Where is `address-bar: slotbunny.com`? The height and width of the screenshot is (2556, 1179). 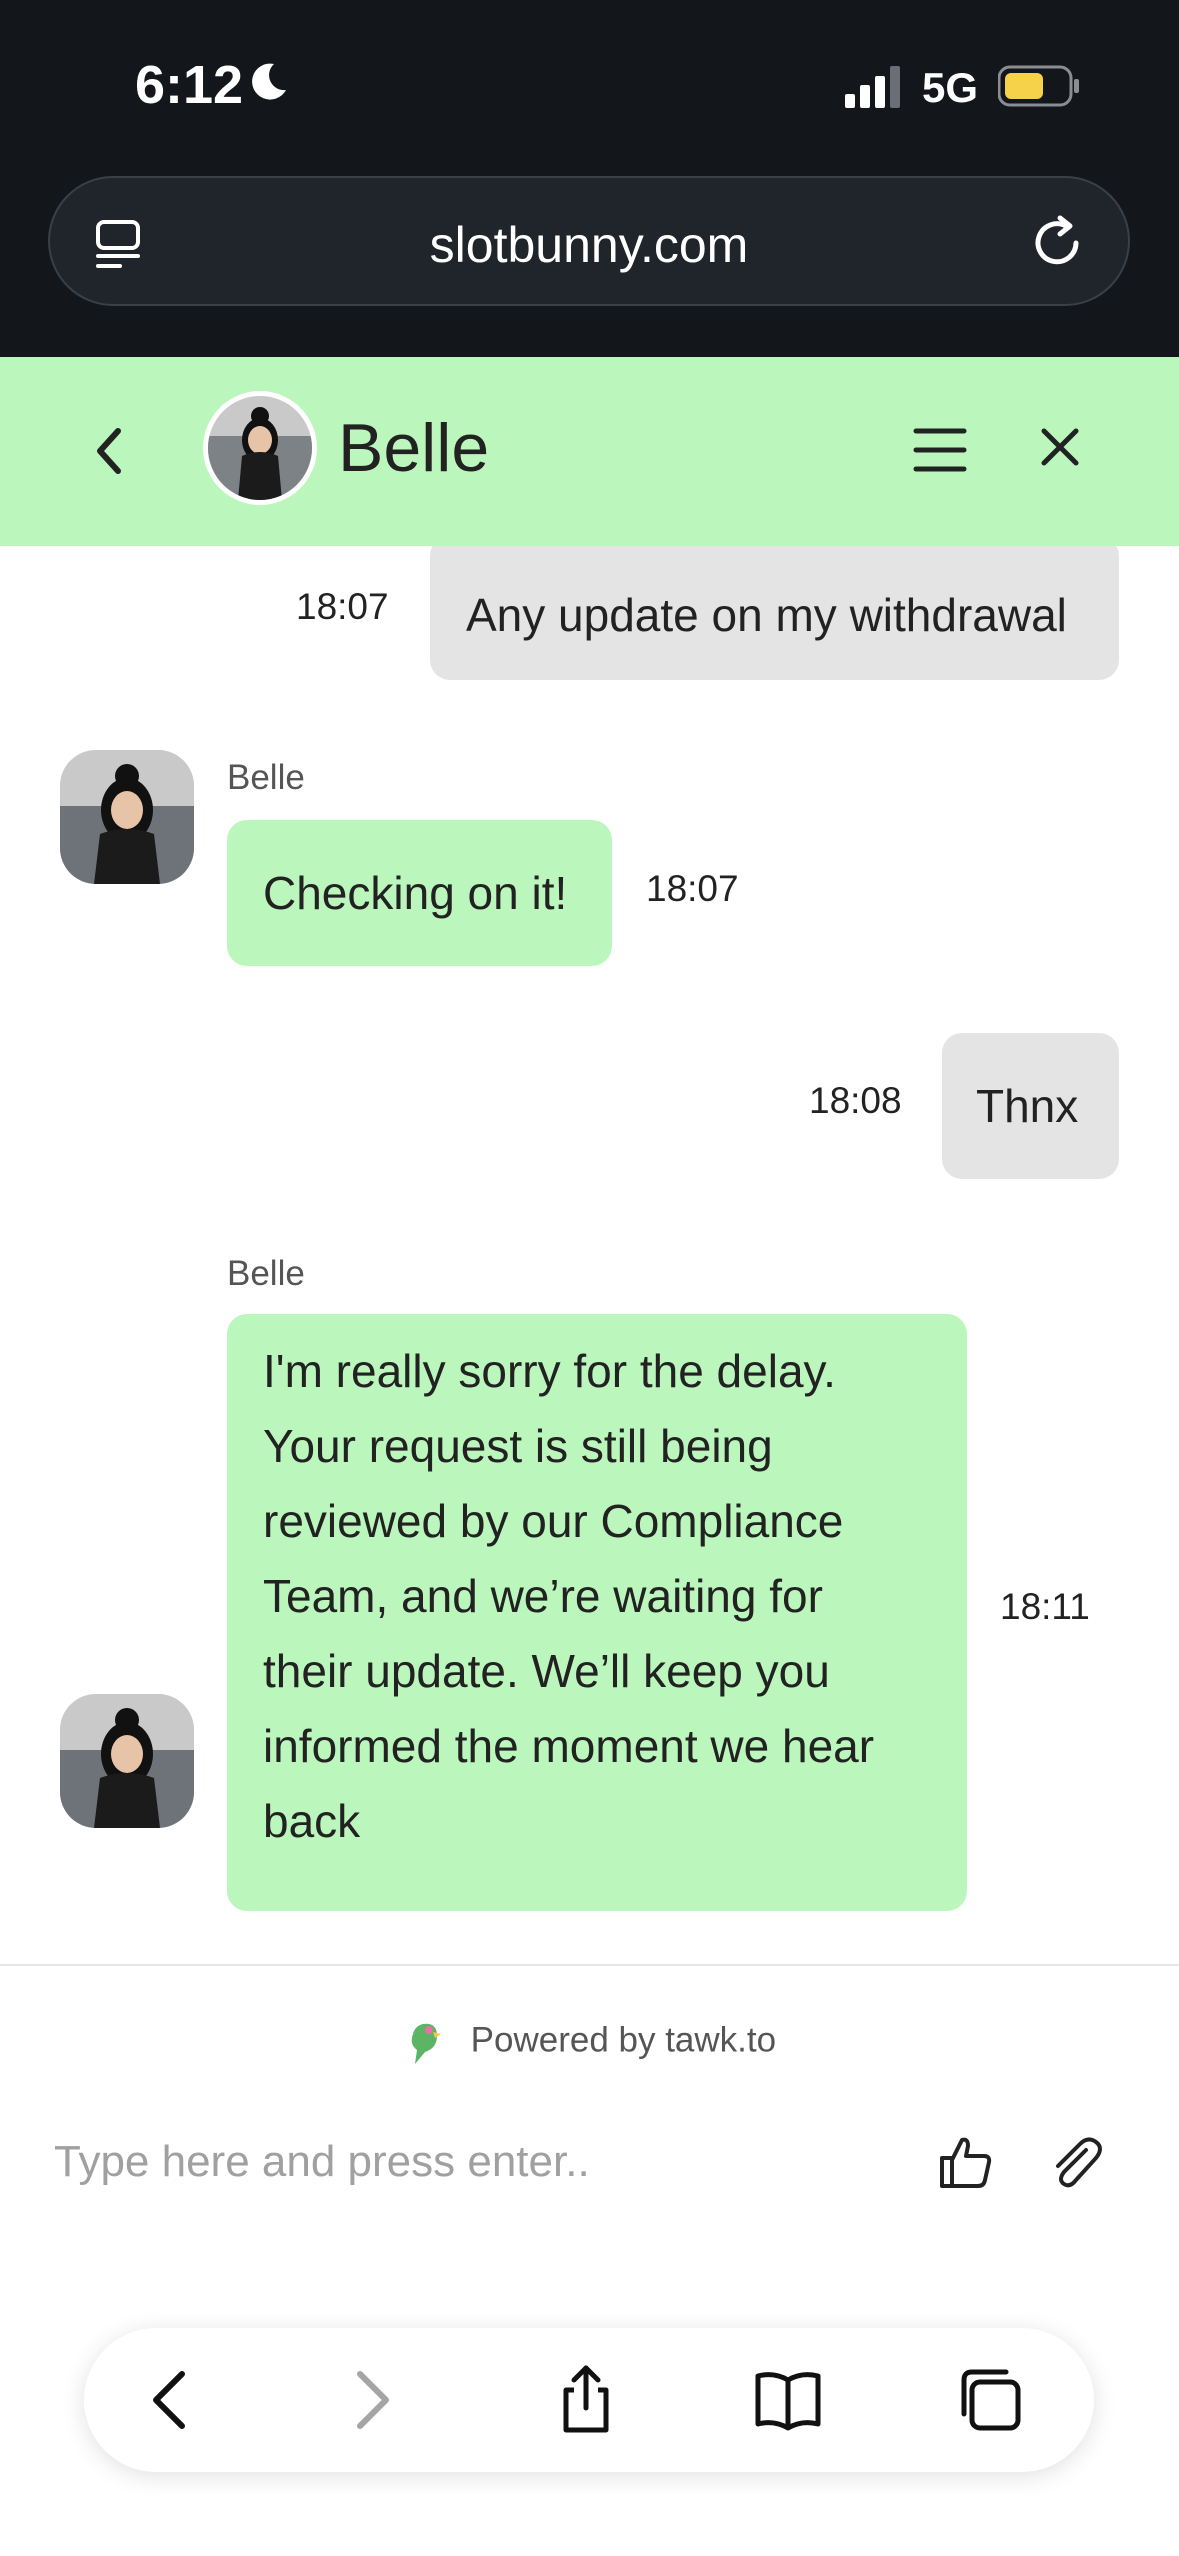
address-bar: slotbunny.com is located at coordinates (589, 241).